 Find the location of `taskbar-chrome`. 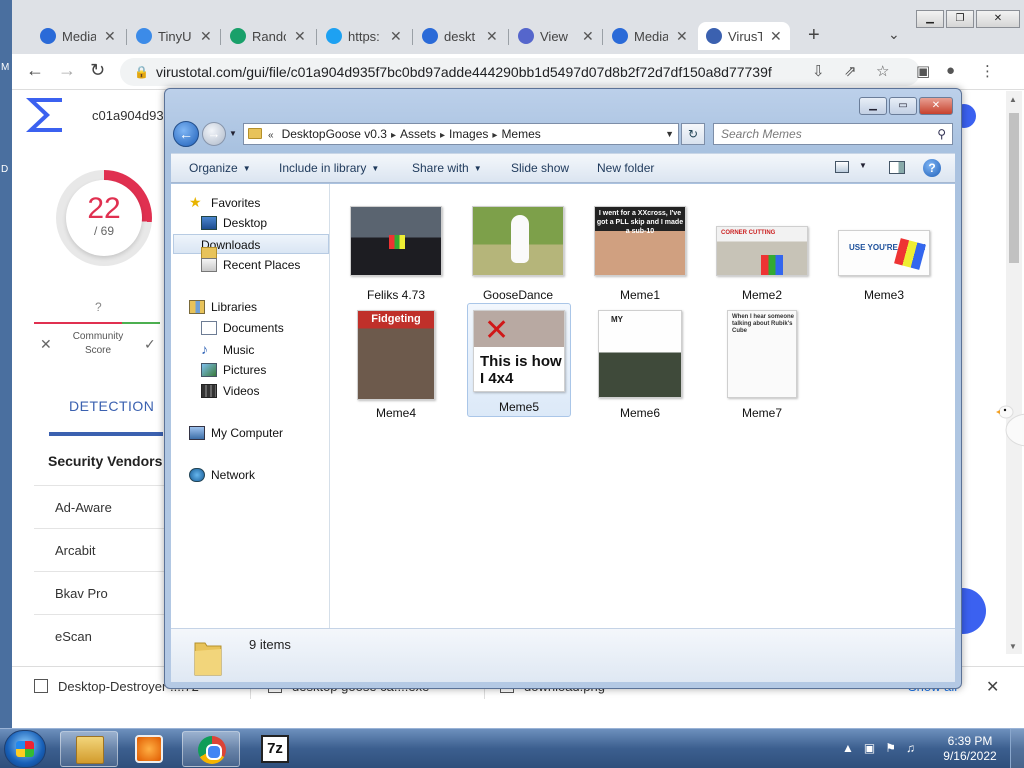

taskbar-chrome is located at coordinates (211, 749).